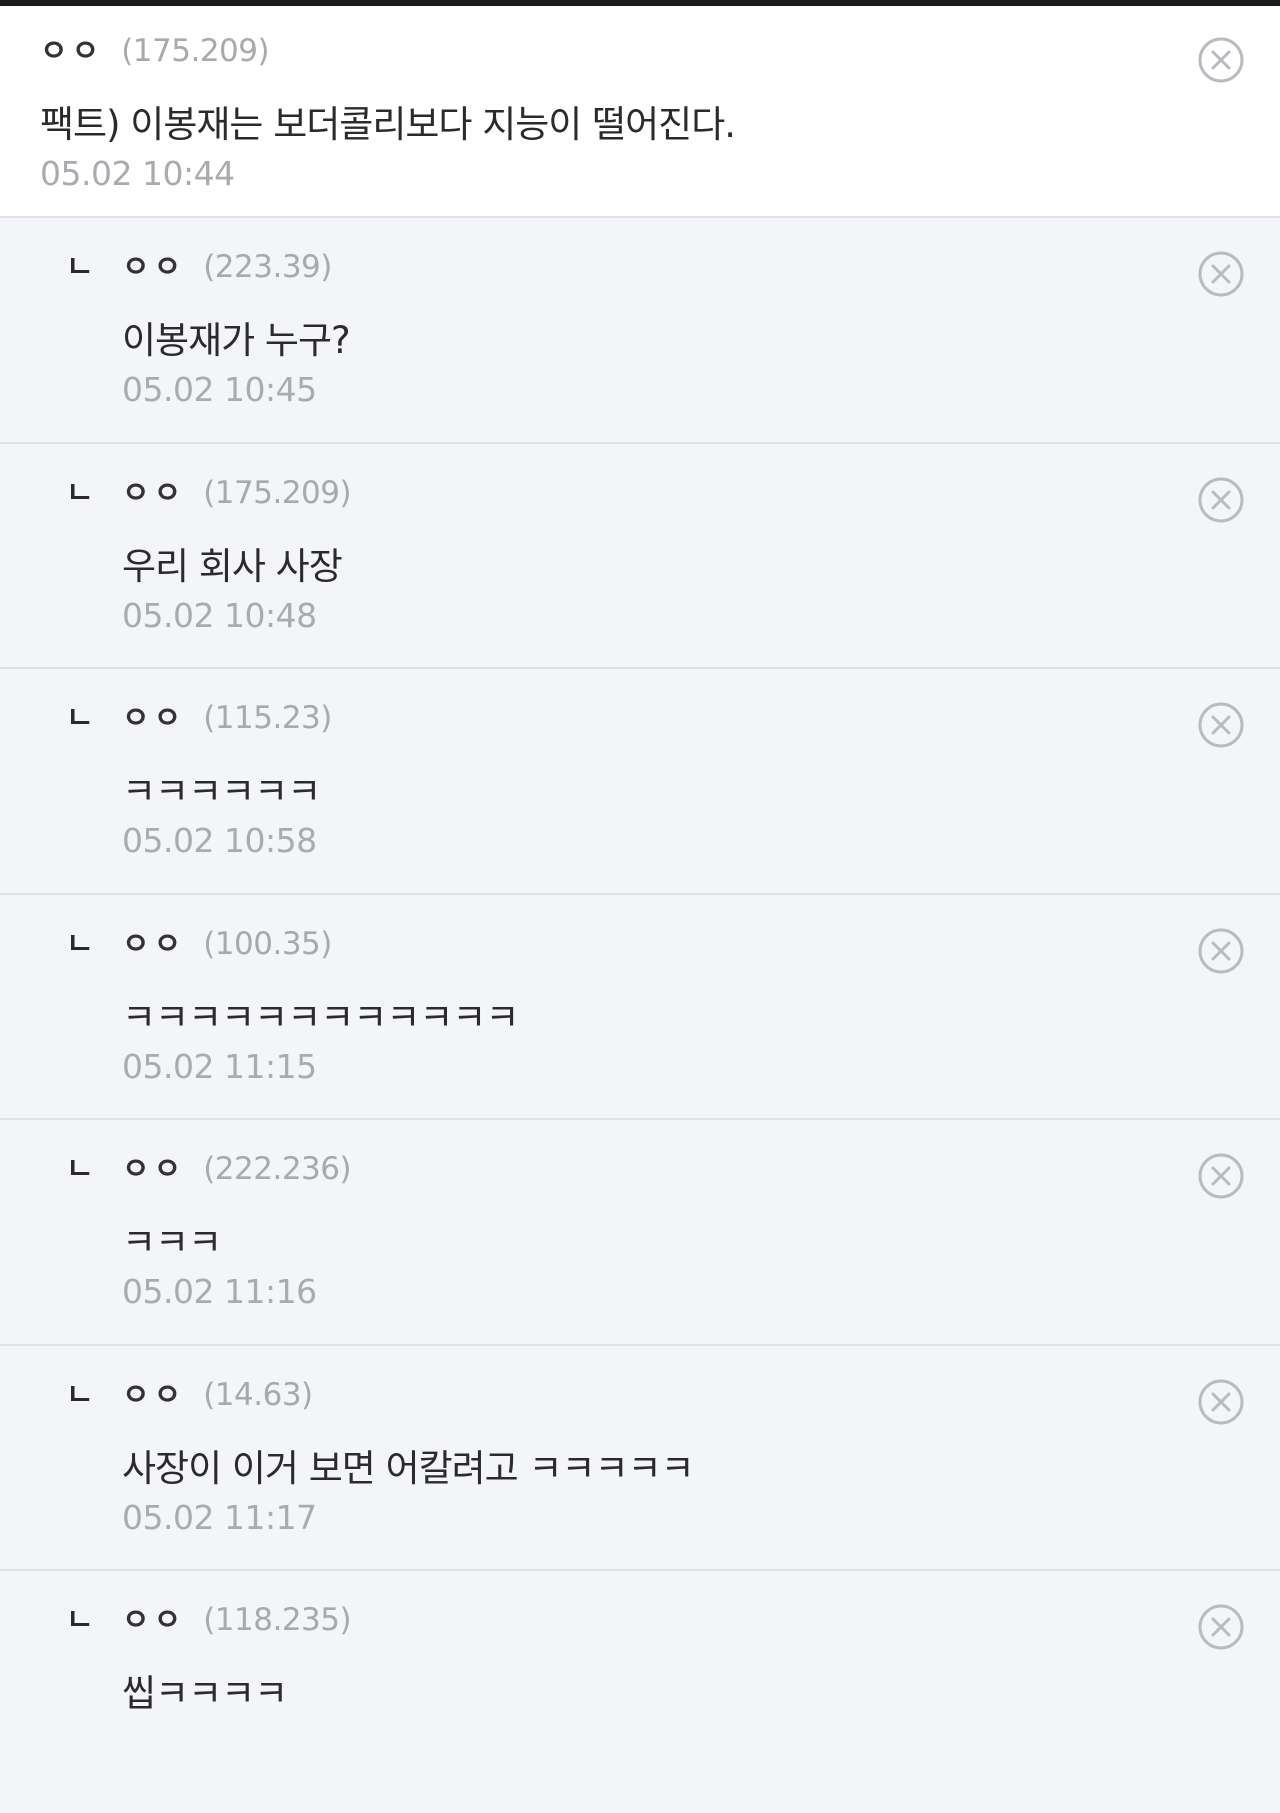 This screenshot has height=1813, width=1280. Describe the element at coordinates (640, 1007) in the screenshot. I see `reply-comment: ㄴ ㅇㅇ (100.35) ㅋㅋㅋㅋㅋㅋㅋㅋㅋㅋㅋㅋ 05.02 11:15` at that location.